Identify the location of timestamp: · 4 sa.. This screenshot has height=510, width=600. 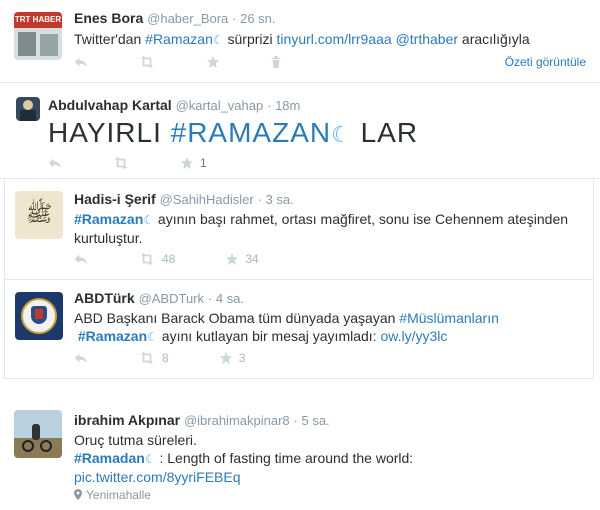
(226, 298).